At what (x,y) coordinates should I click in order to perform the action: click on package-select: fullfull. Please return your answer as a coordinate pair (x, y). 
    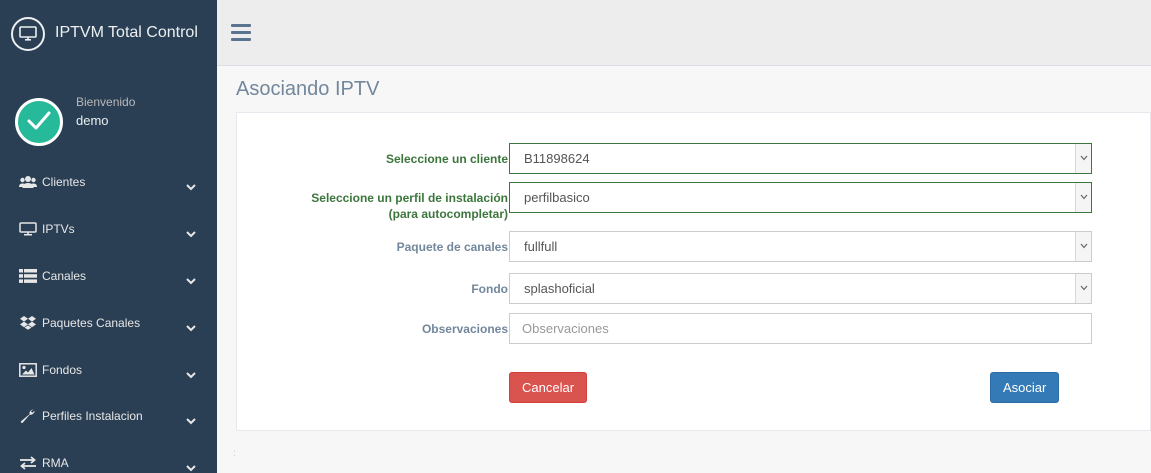
    Looking at the image, I should click on (800, 246).